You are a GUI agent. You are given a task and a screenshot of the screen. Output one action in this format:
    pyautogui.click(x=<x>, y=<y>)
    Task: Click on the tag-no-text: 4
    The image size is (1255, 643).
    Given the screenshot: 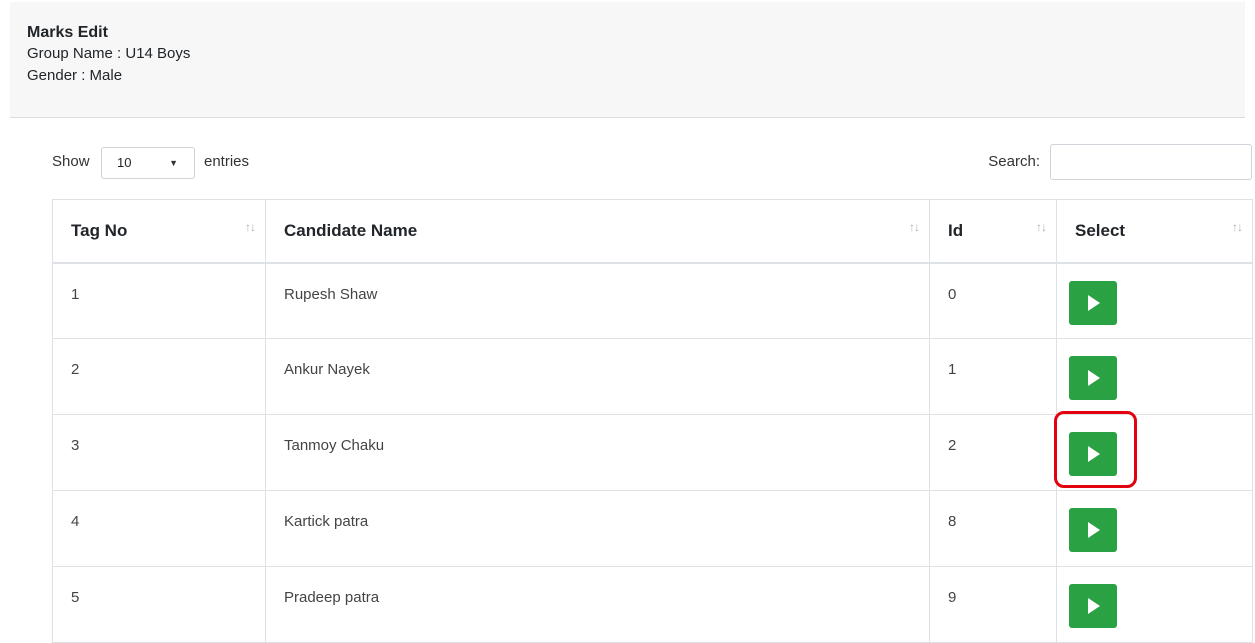 What is the action you would take?
    pyautogui.click(x=75, y=521)
    